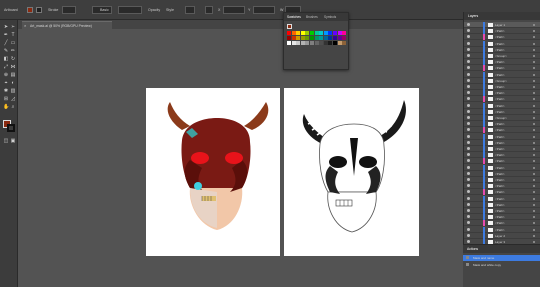 The image size is (540, 287). What do you see at coordinates (330, 17) in the screenshot?
I see `tab-symbols: Symbols` at bounding box center [330, 17].